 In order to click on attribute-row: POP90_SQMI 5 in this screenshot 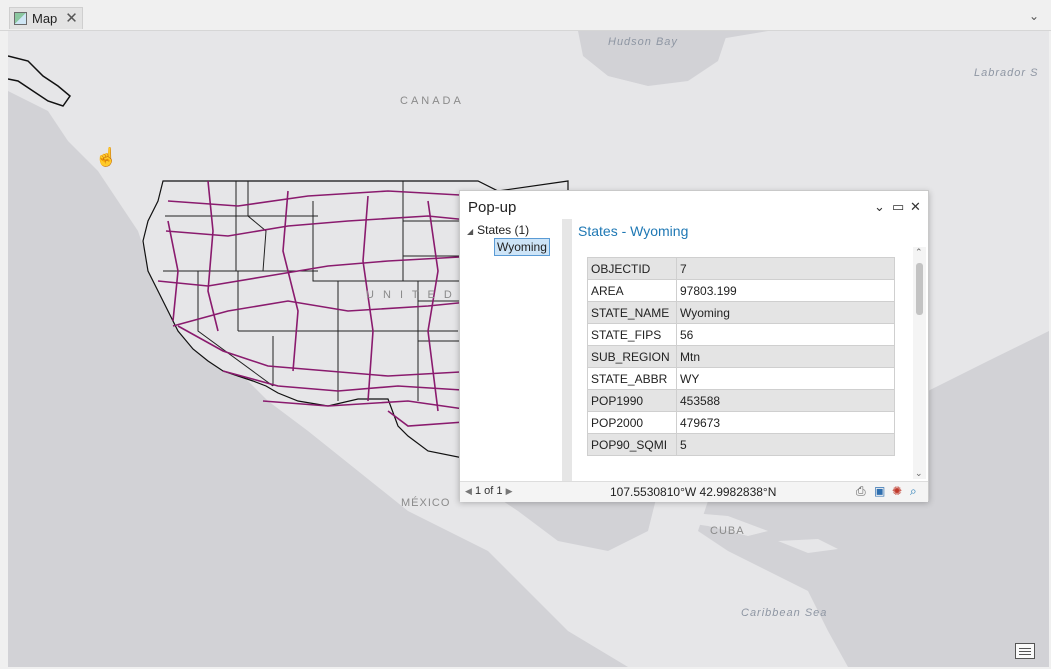, I will do `click(741, 444)`.